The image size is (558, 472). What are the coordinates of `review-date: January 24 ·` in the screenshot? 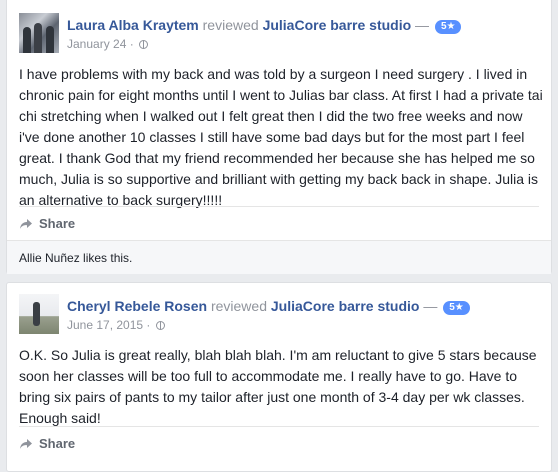 It's located at (100, 44).